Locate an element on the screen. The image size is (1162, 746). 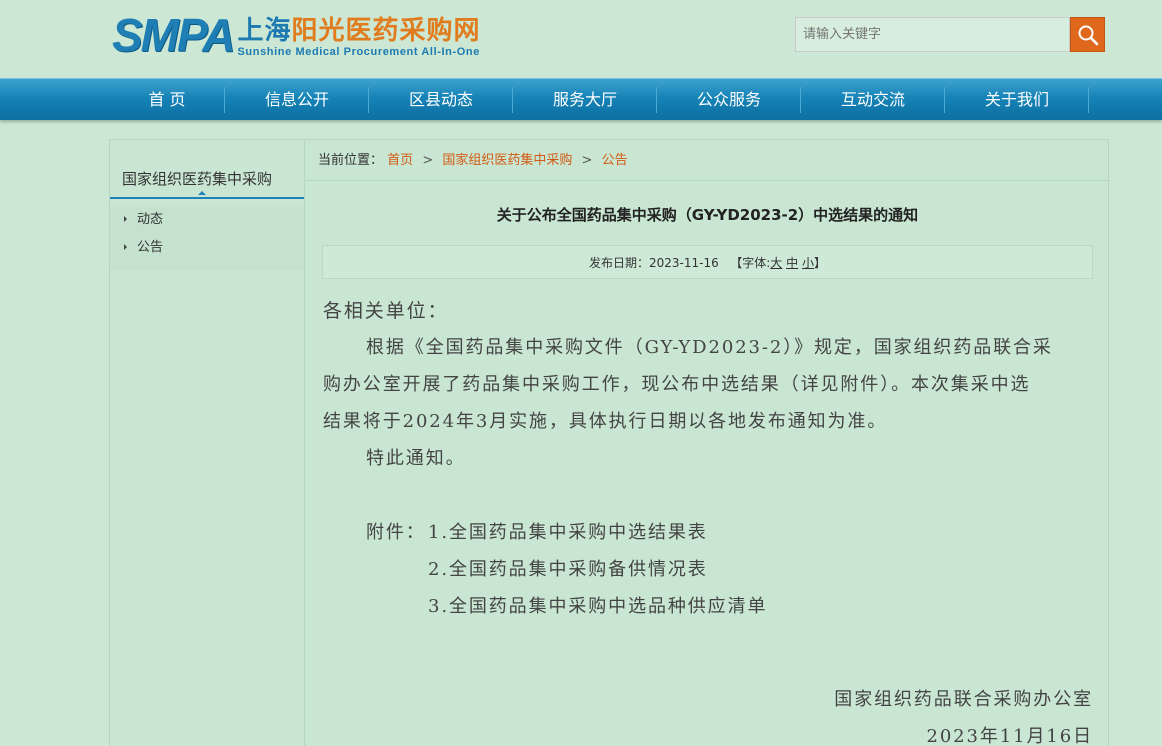
article-paragraph-line: 购办公室开展了药品集中采购工作，现公布中选结果（详见附件）。本次集采中选 is located at coordinates (677, 384).